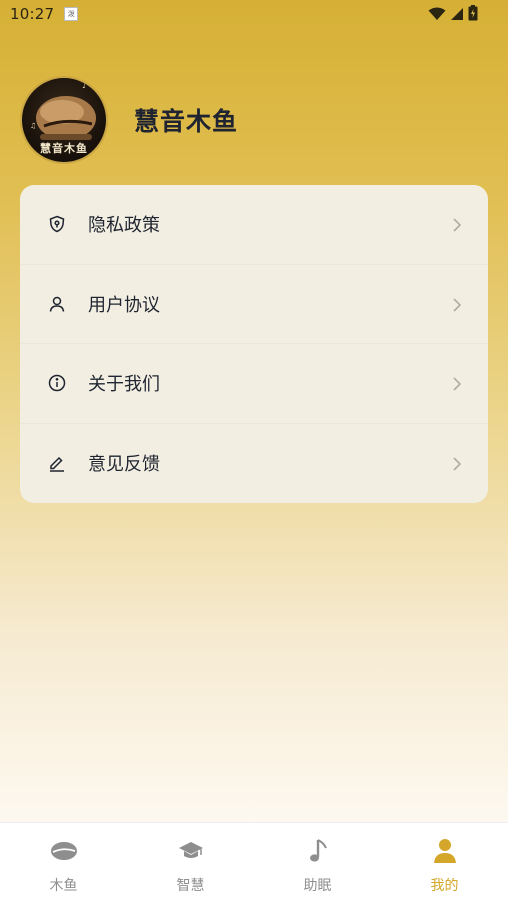  I want to click on menu-item-user-agreement: 用户协议, so click(254, 304).